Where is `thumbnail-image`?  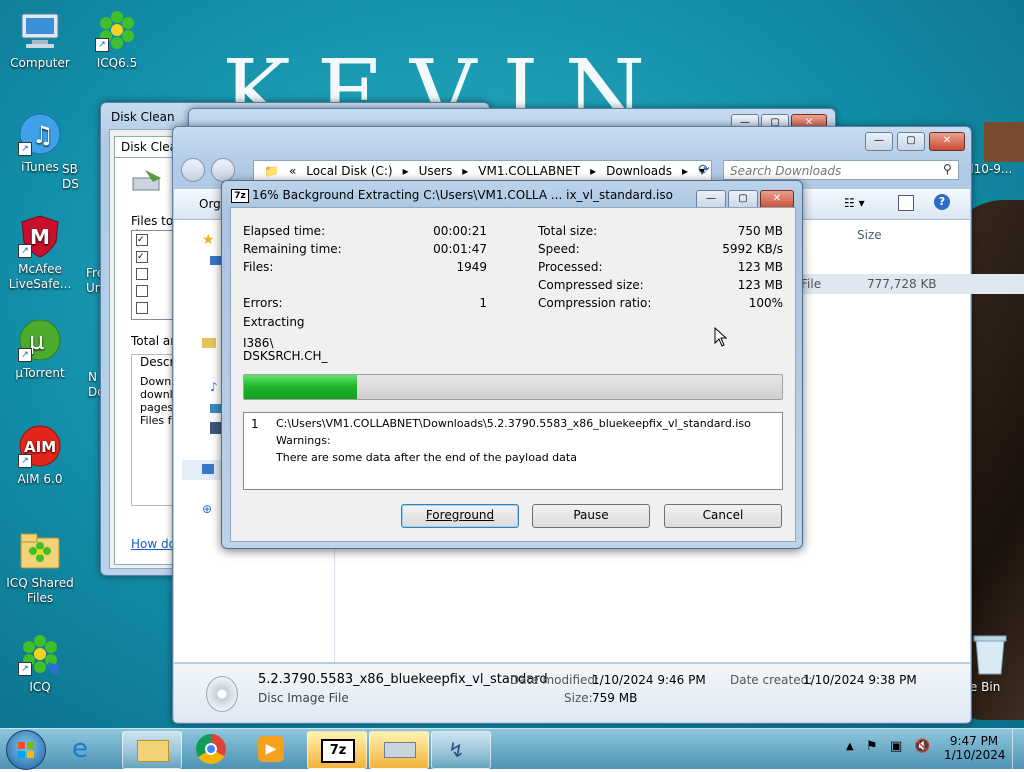
thumbnail-image is located at coordinates (1004, 142).